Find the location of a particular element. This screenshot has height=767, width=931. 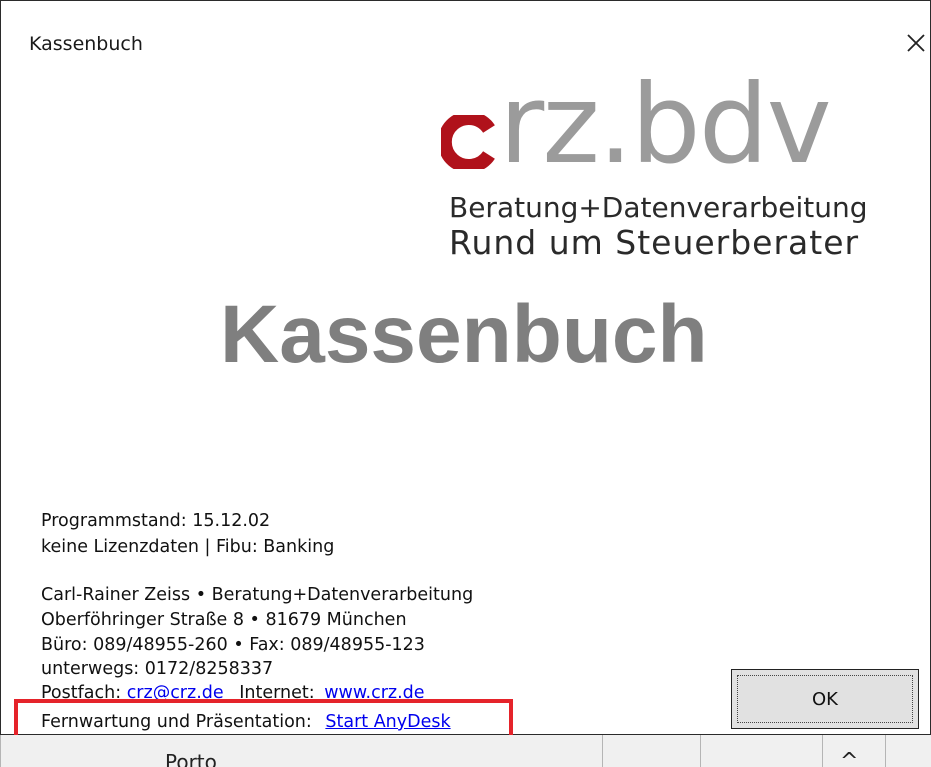

address-line-3: Büro: 089/48955-260 • Fax: 089/48955-123 is located at coordinates (233, 645).